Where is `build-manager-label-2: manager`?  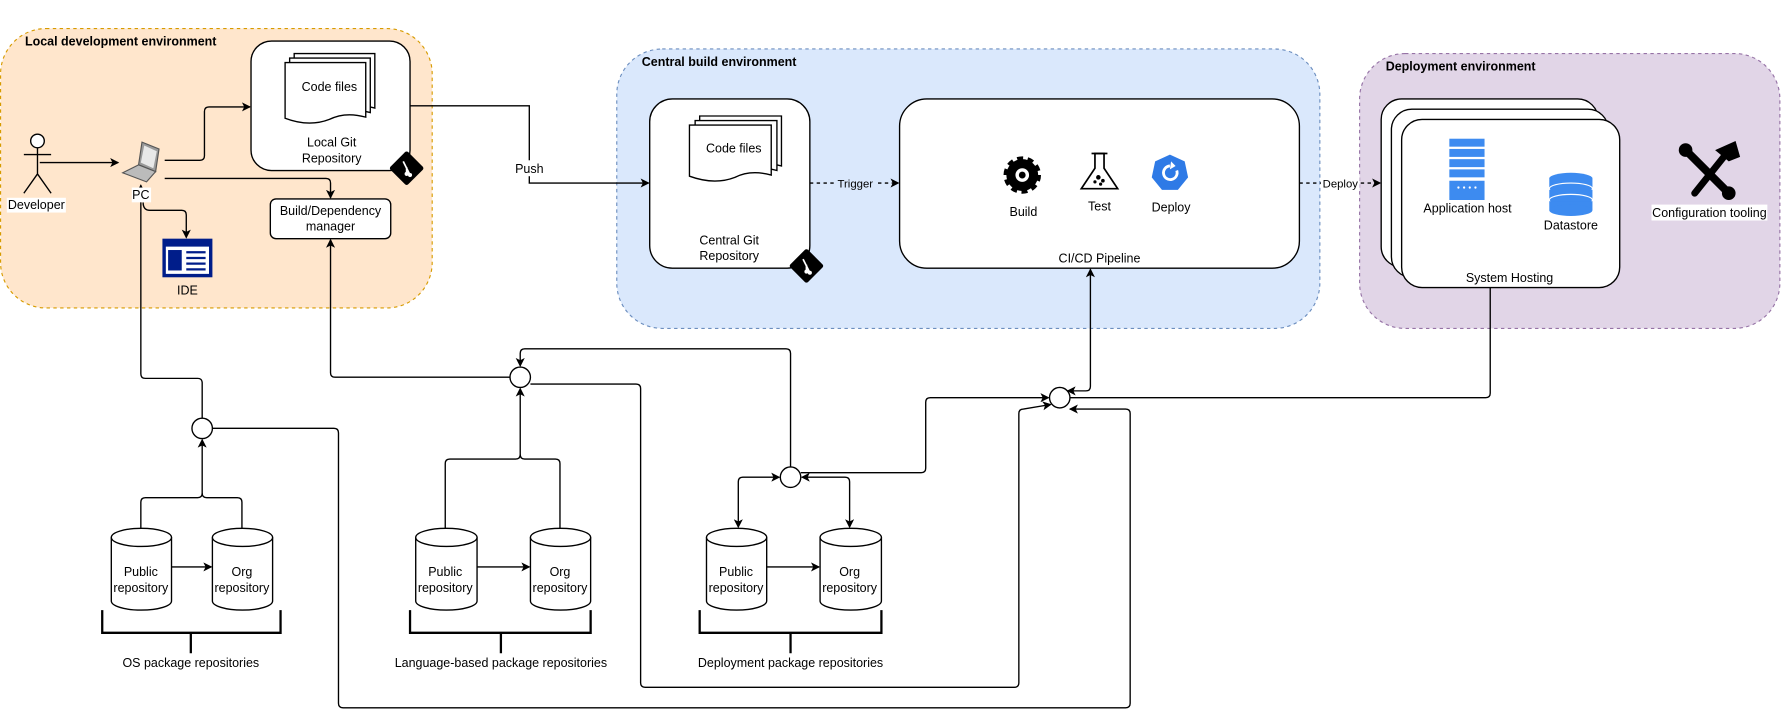
build-manager-label-2: manager is located at coordinates (330, 227).